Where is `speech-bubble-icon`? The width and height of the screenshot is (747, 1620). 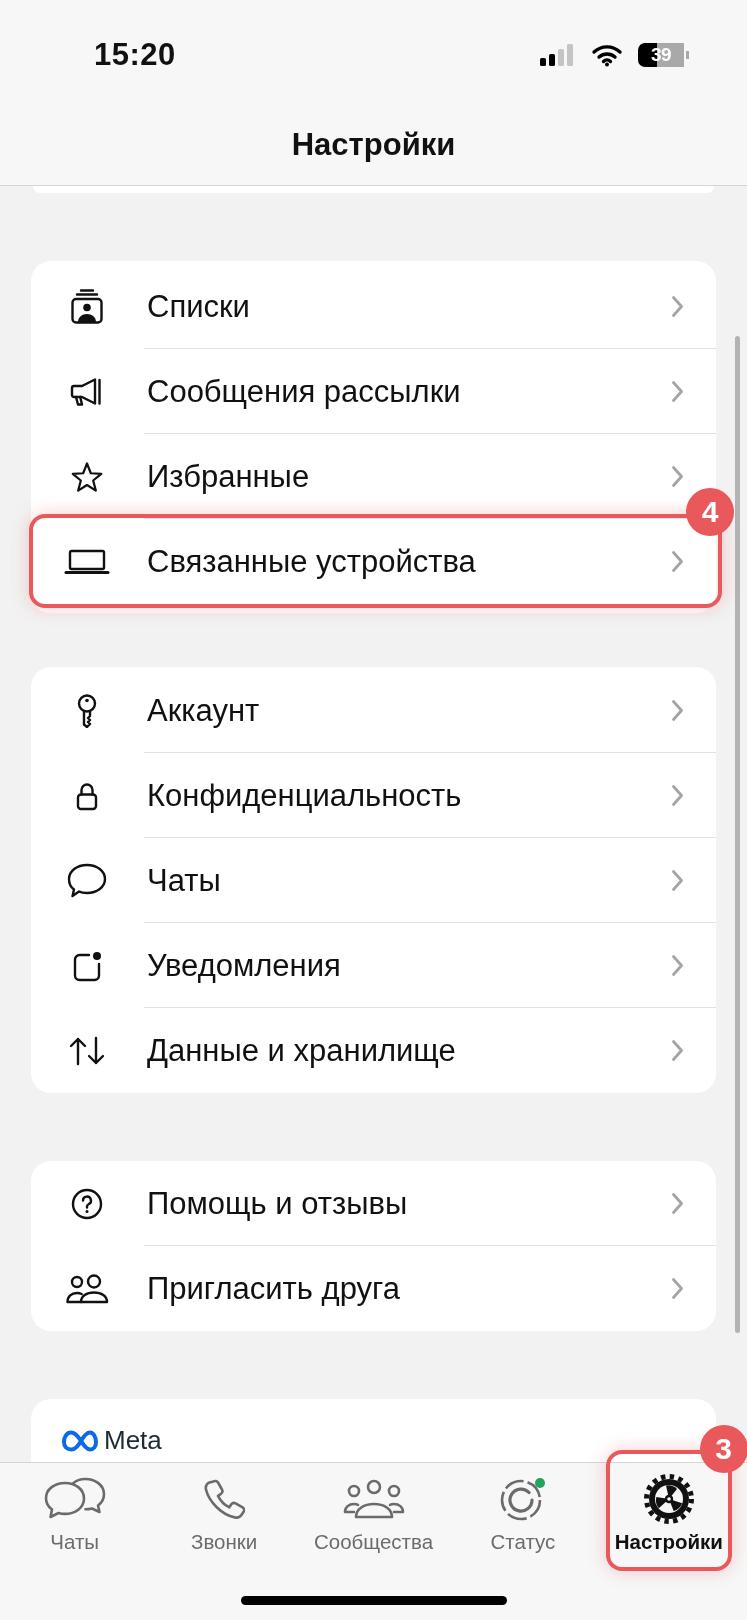 speech-bubble-icon is located at coordinates (87, 880).